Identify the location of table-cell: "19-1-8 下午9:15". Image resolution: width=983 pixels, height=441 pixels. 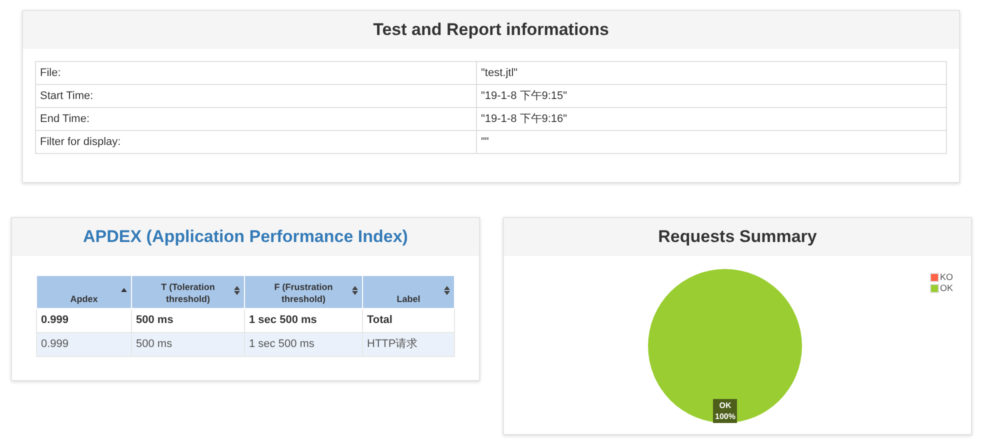
(711, 96).